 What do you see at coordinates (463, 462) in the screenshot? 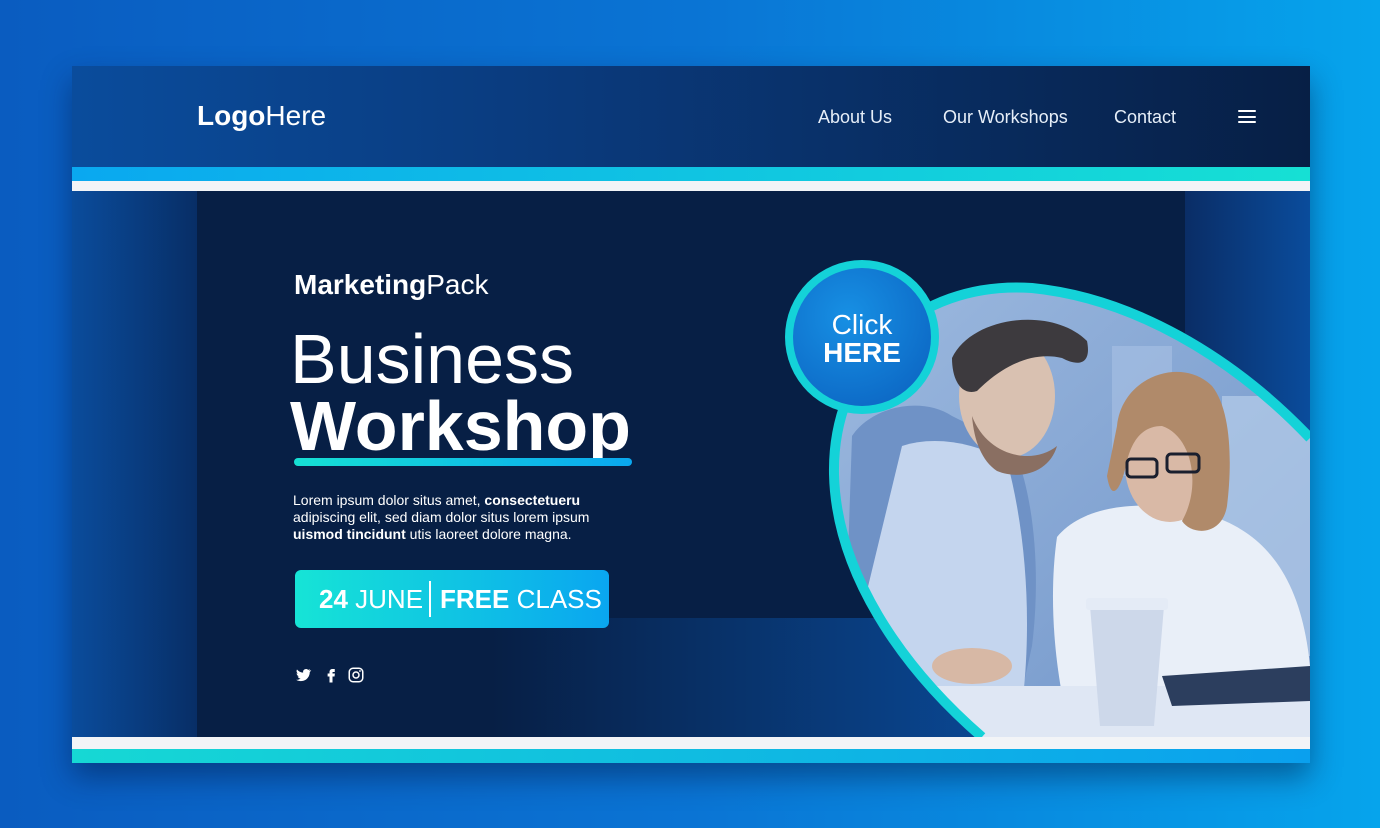
I see `title-underline` at bounding box center [463, 462].